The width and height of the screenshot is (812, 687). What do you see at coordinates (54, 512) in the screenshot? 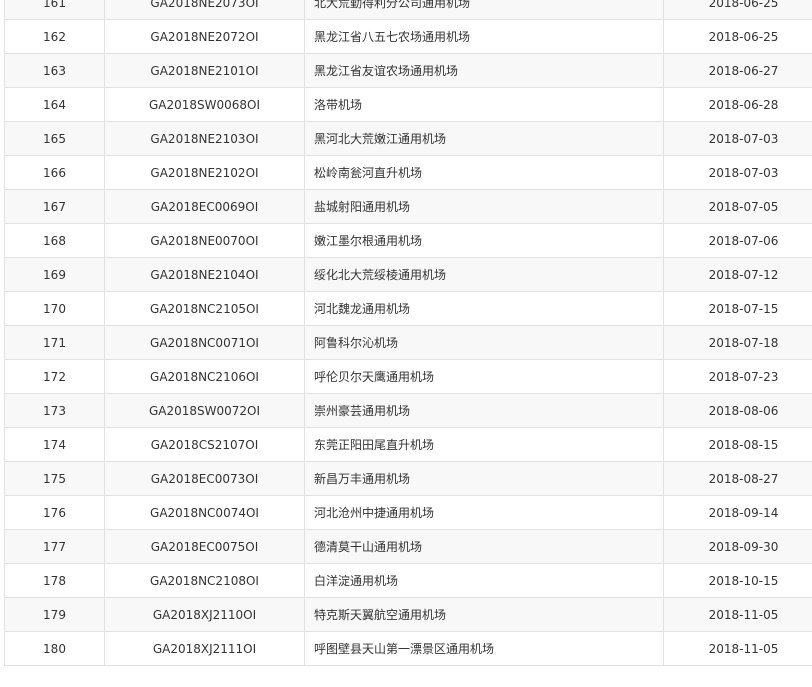
I see `row-number-cell: 176` at bounding box center [54, 512].